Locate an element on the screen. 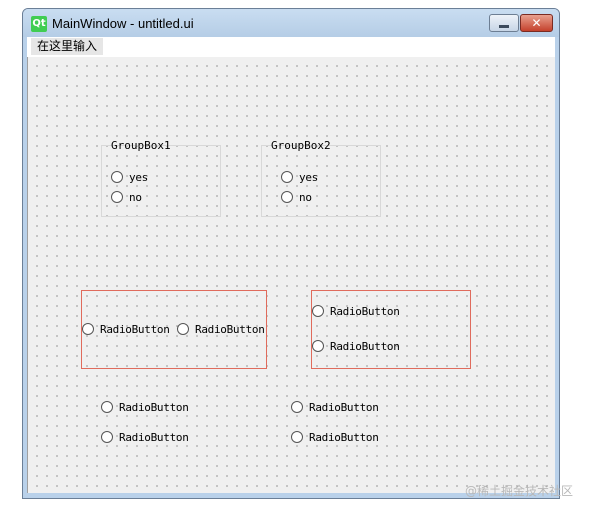 The image size is (593, 512). groupbox-2-yes-radio: yes is located at coordinates (299, 177).